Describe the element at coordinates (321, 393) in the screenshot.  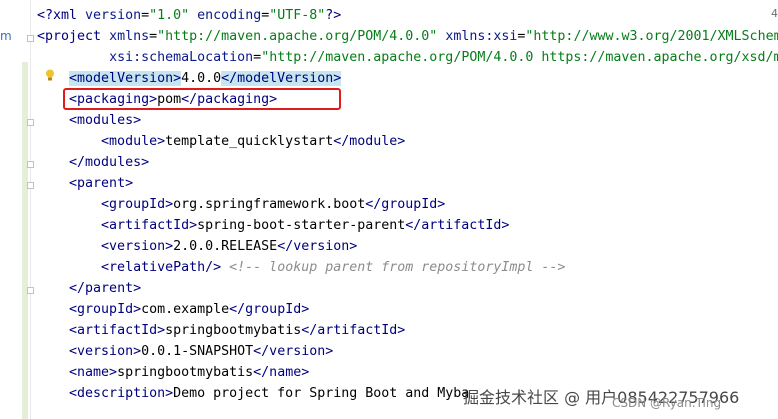
I see `code-token: Demo project for Spring Boot and Myba` at that location.